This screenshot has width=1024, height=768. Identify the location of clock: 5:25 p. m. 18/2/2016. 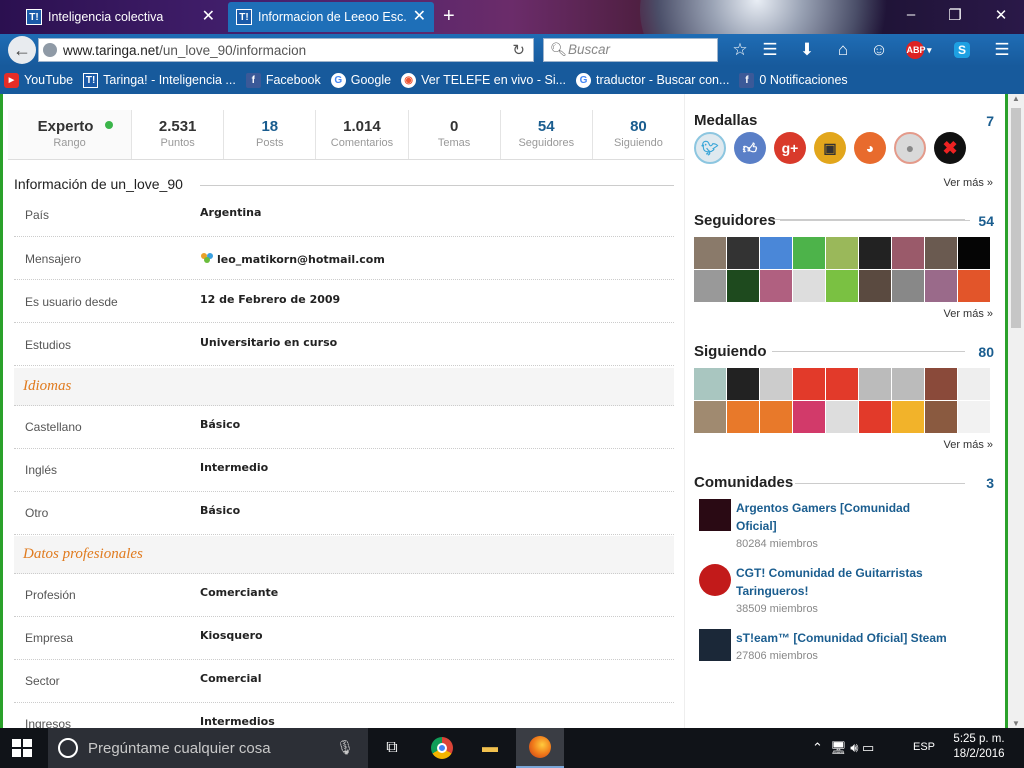
(979, 747).